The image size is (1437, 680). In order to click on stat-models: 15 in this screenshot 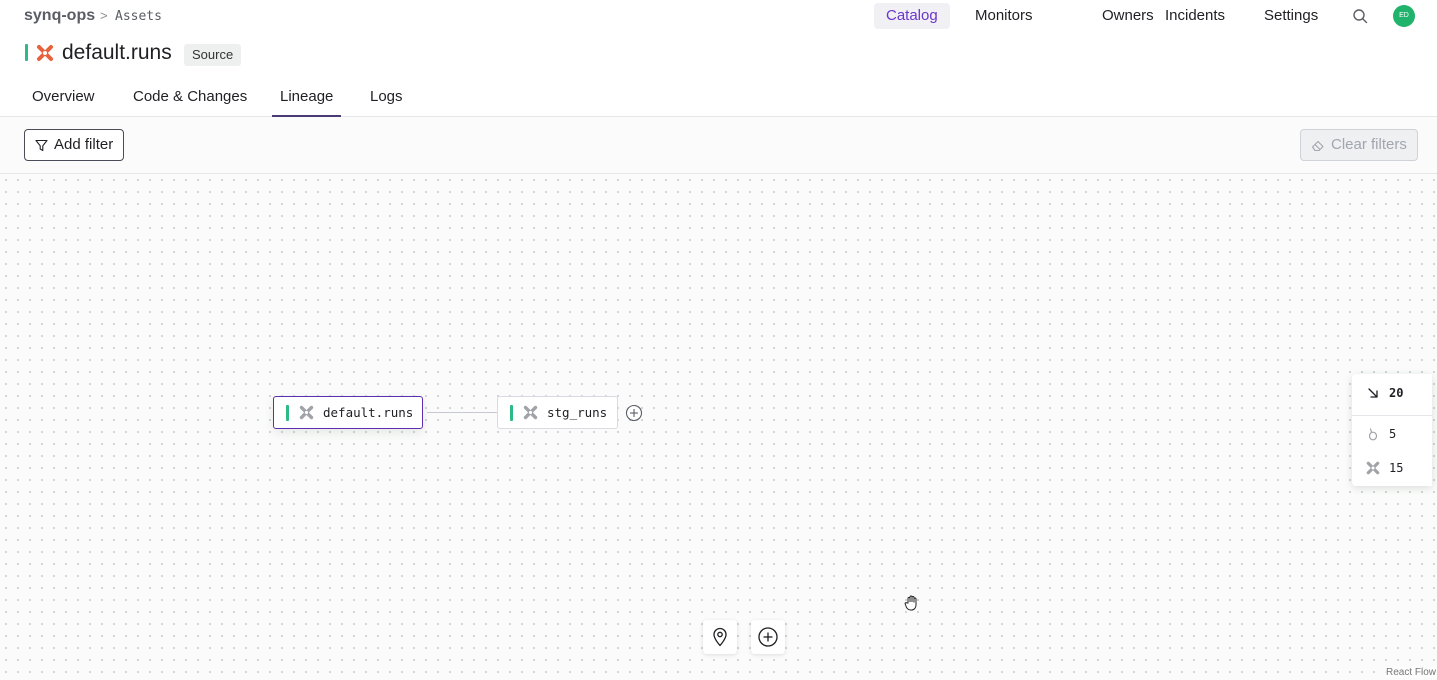, I will do `click(1392, 468)`.